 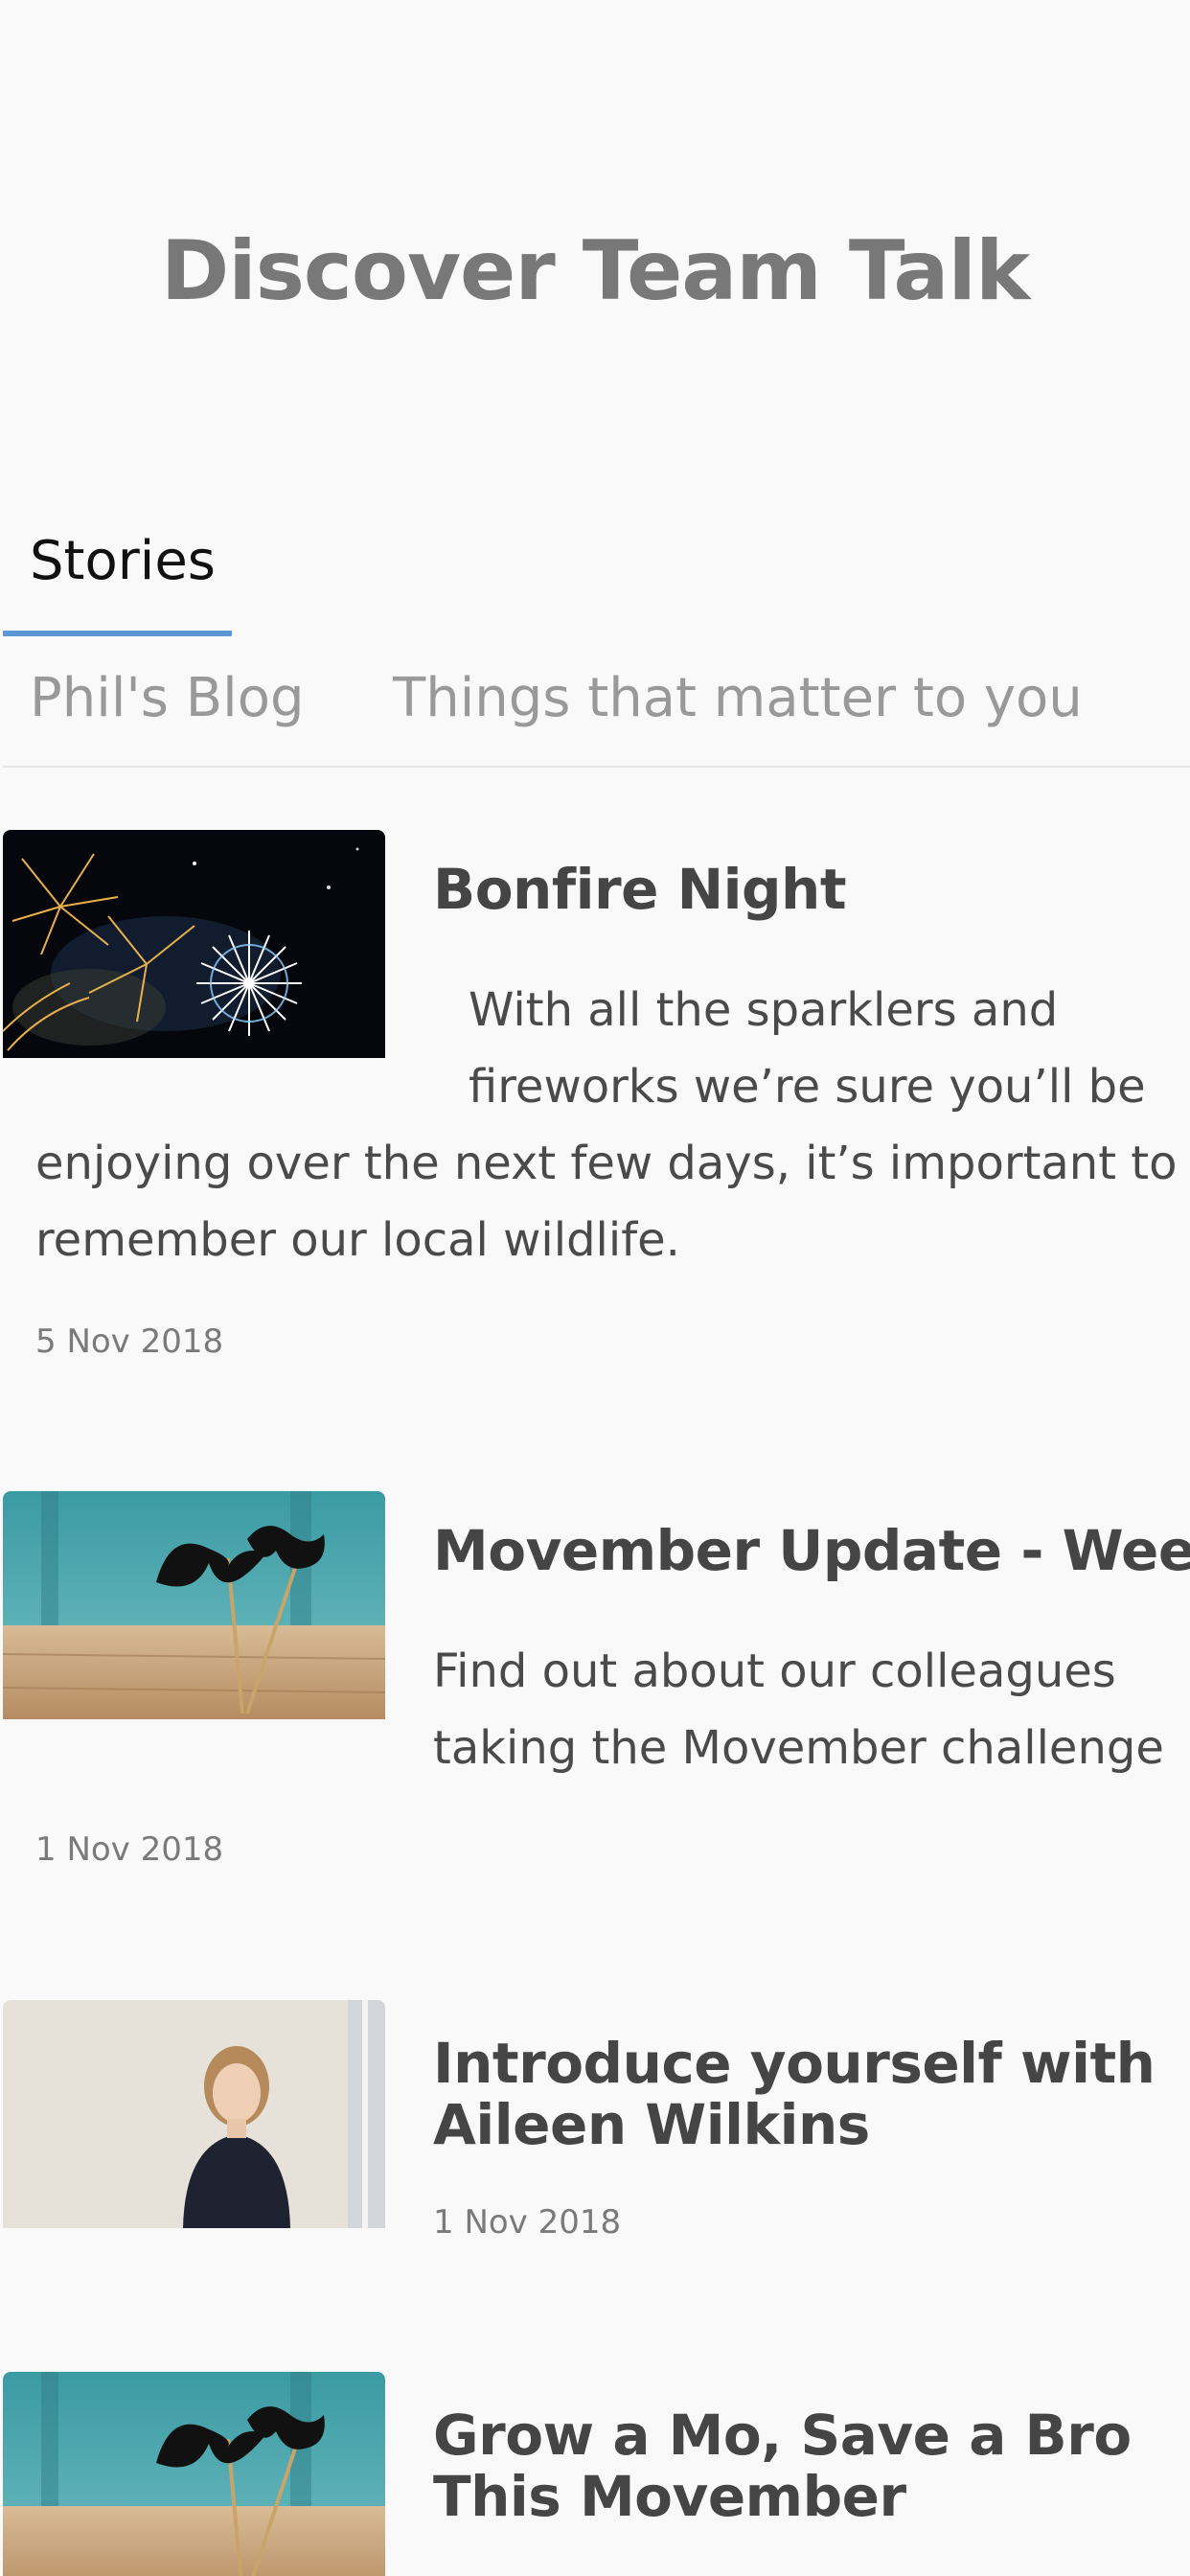 What do you see at coordinates (123, 561) in the screenshot?
I see `tab-stories: Stories` at bounding box center [123, 561].